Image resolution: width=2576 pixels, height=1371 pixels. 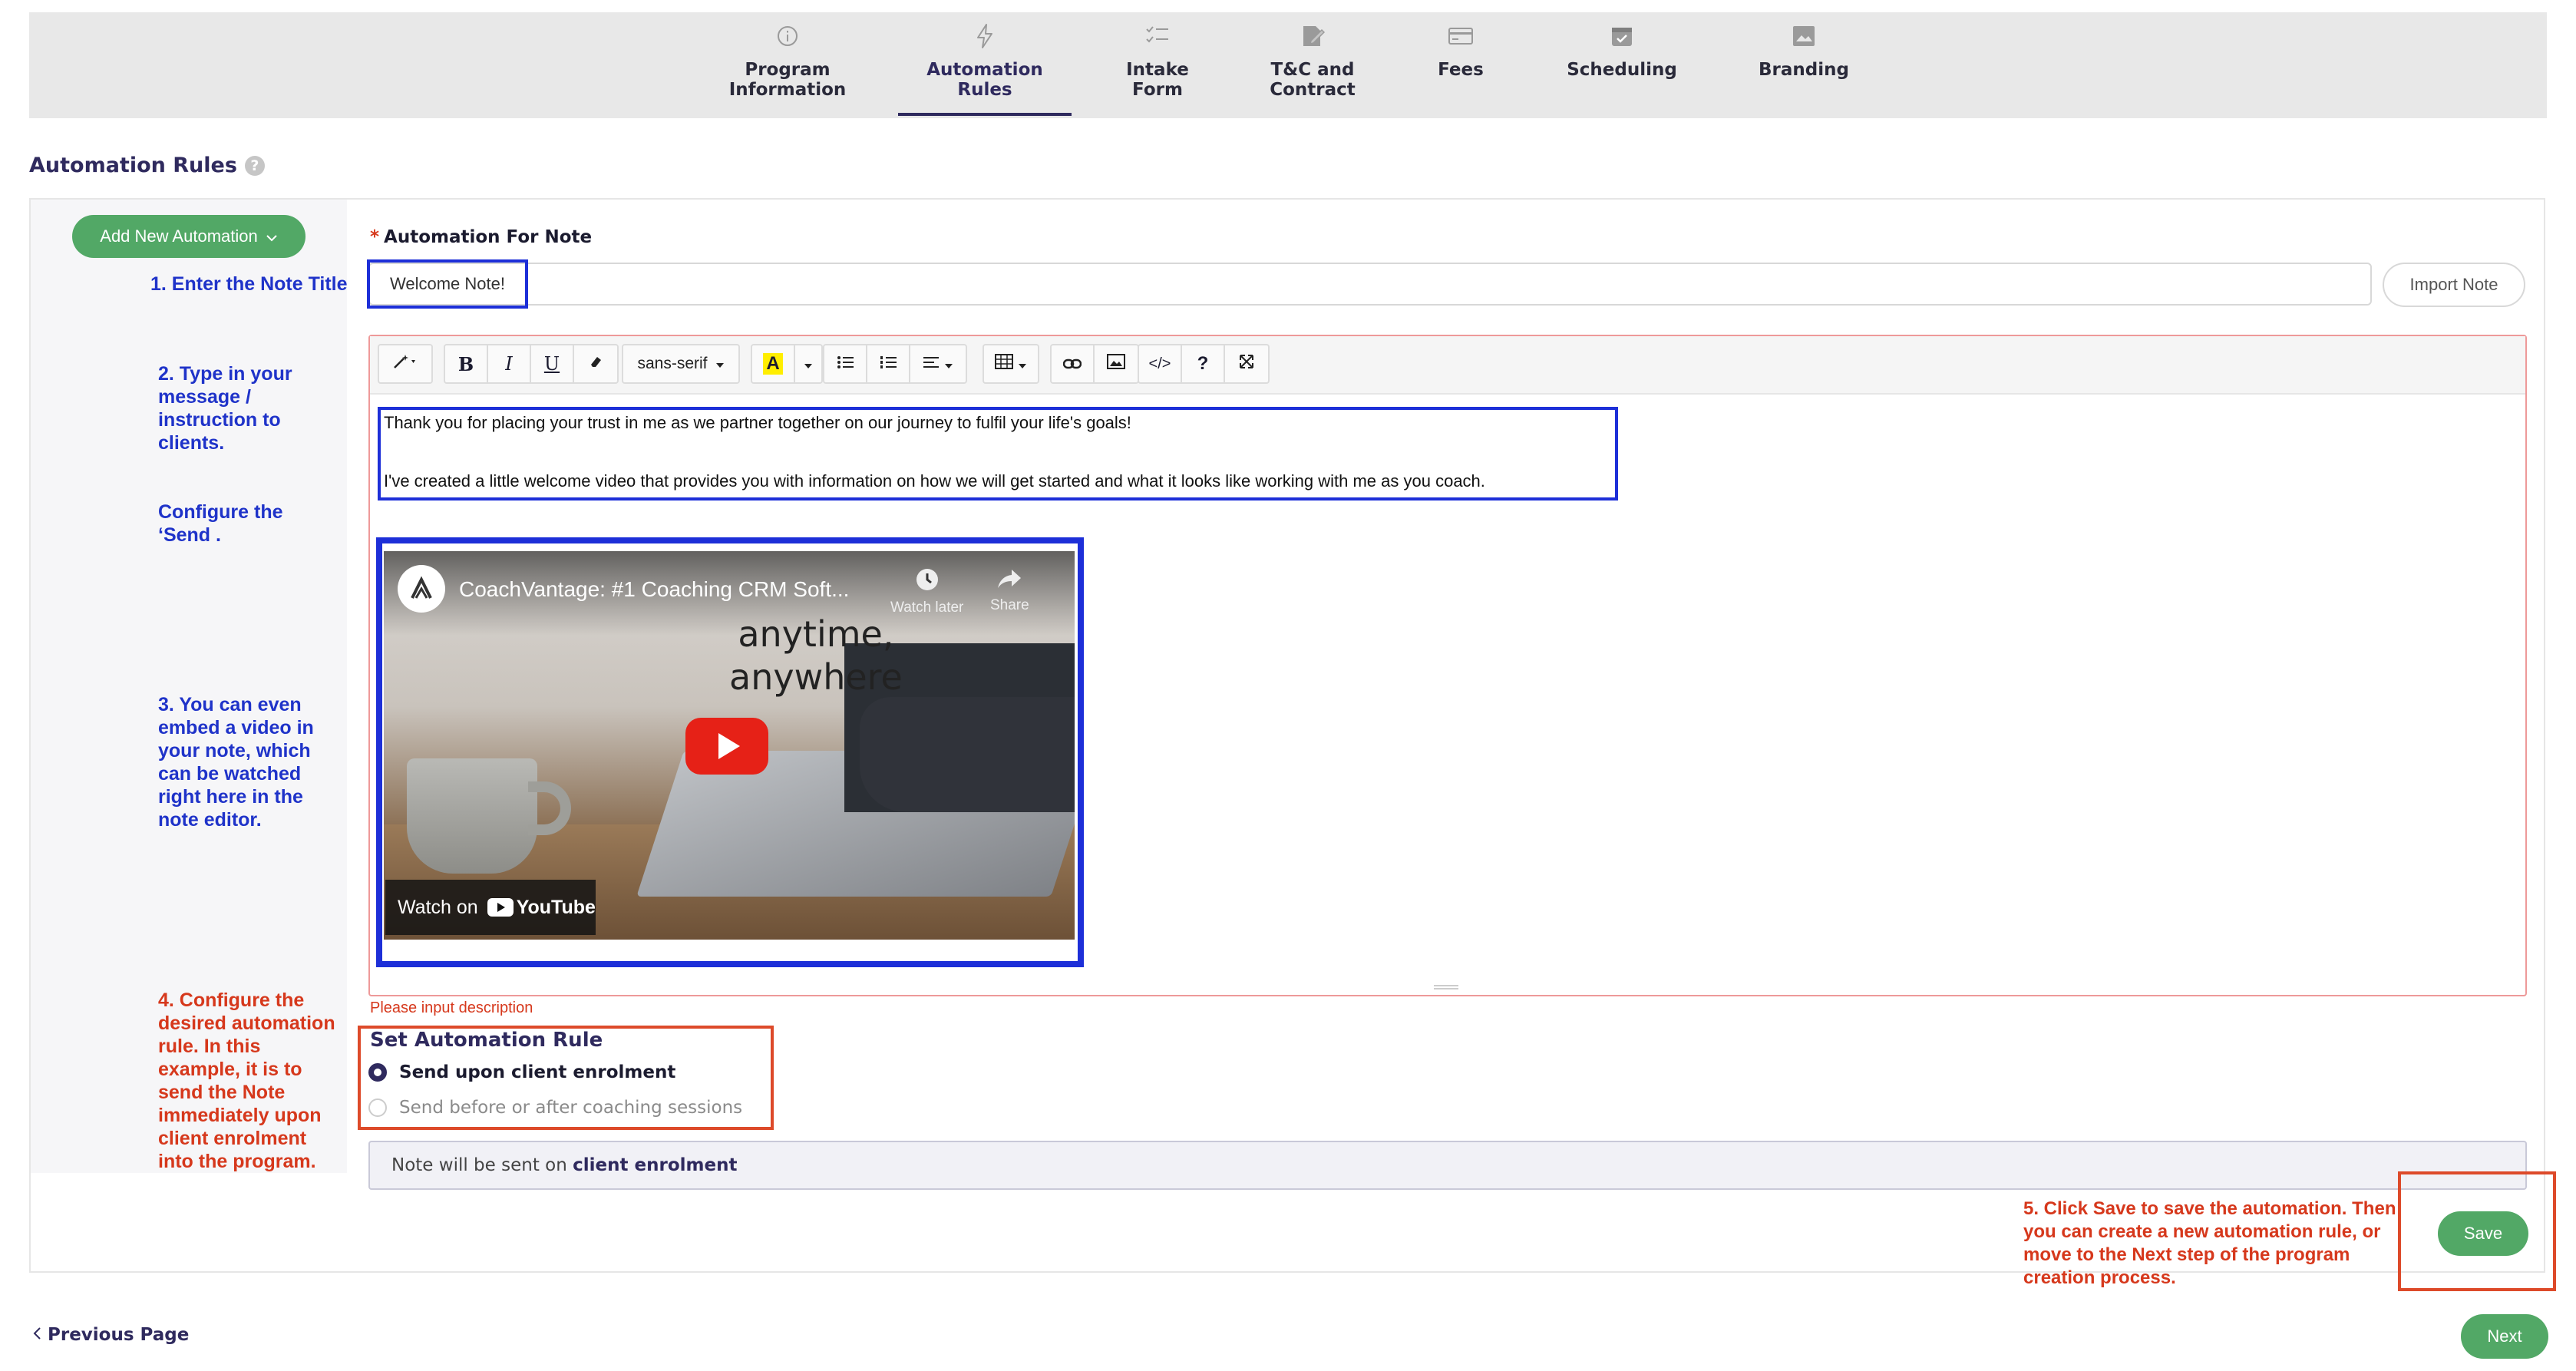 What do you see at coordinates (133, 165) in the screenshot?
I see `section-title-text: Automation Rules` at bounding box center [133, 165].